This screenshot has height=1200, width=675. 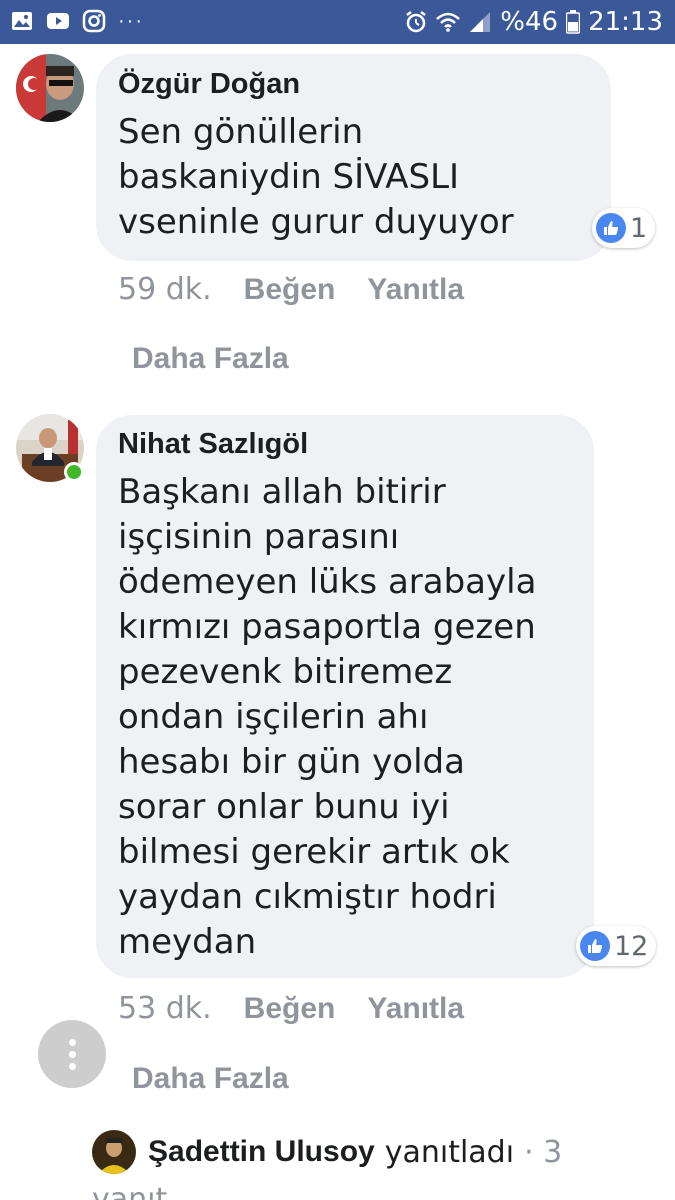 I want to click on comment-text-line: pezevenk bitiremez, so click(x=285, y=672).